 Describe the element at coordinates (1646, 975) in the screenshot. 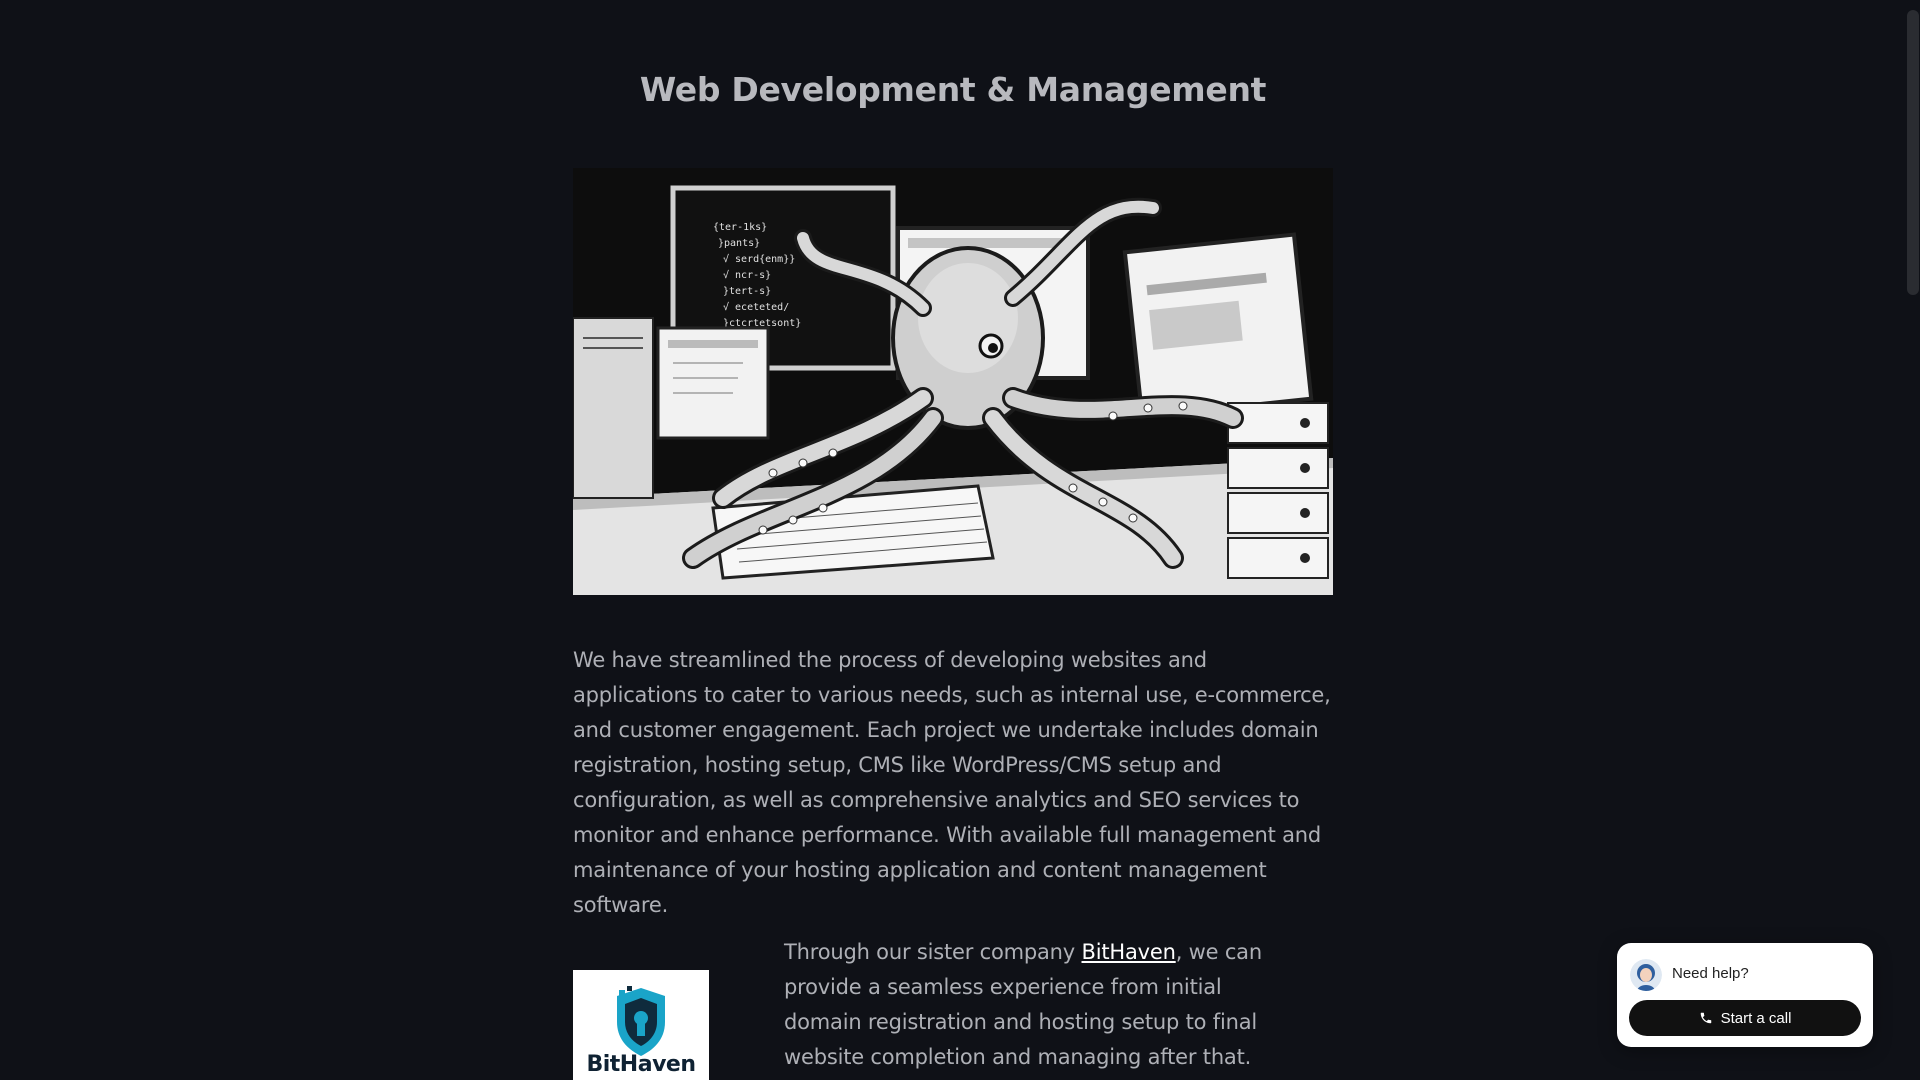

I see `avatar` at that location.